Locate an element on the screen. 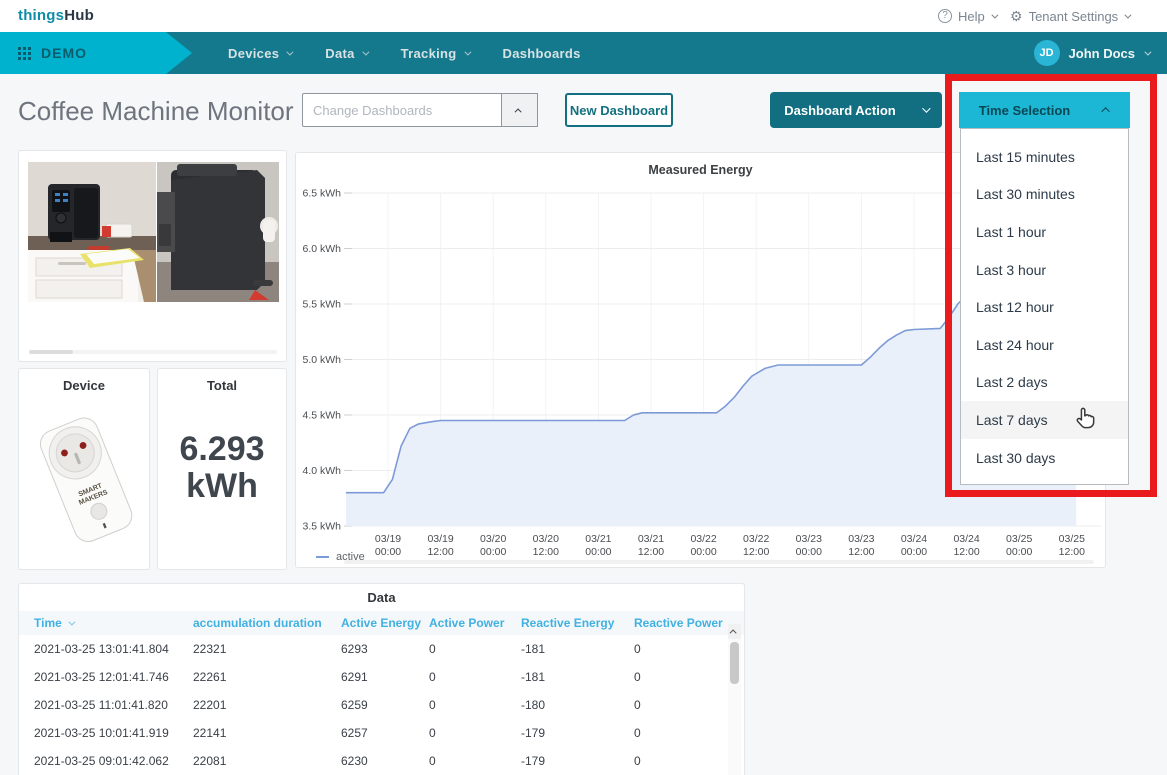  table-cell: 6293 is located at coordinates (354, 649).